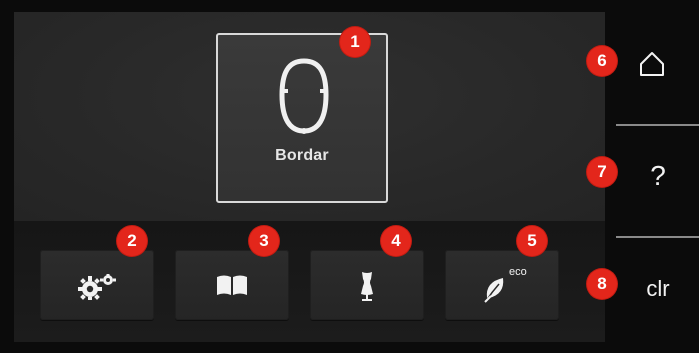 This screenshot has height=353, width=699. Describe the element at coordinates (355, 42) in the screenshot. I see `callout-1: 1` at that location.